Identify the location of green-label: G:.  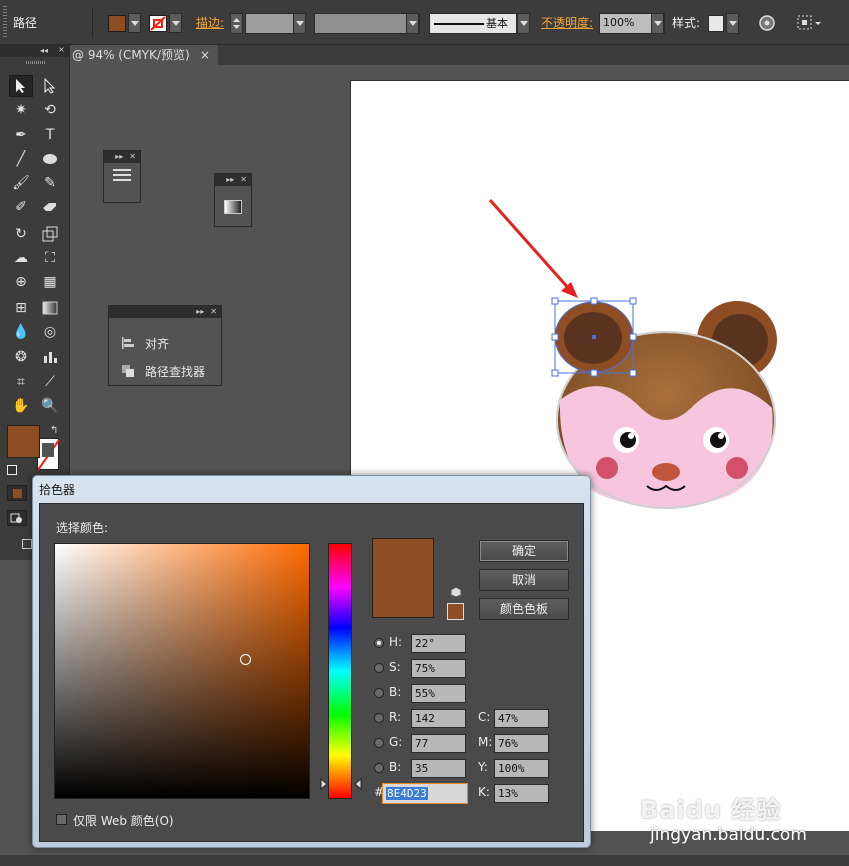
(396, 742).